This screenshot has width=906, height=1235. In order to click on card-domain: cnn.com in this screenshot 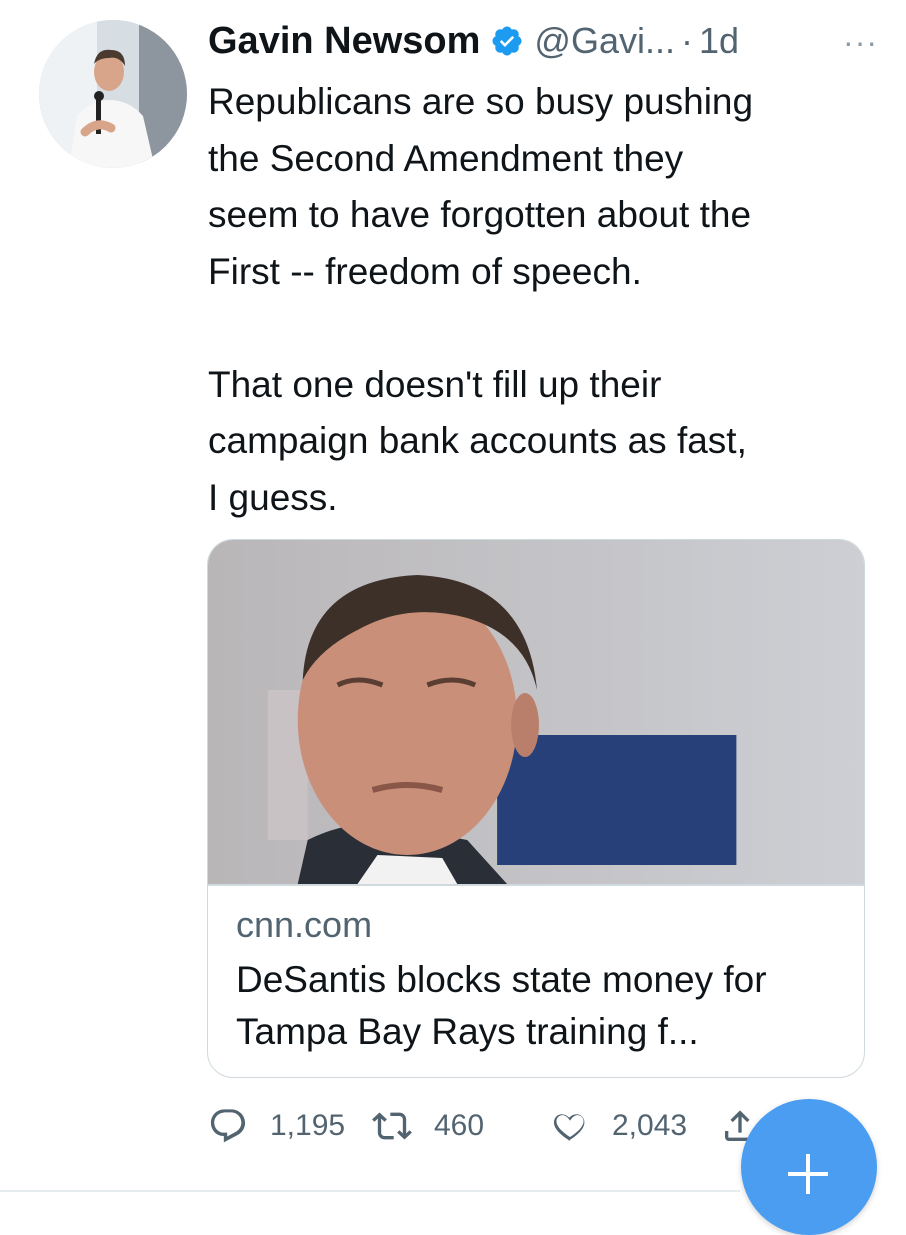, I will do `click(304, 924)`.